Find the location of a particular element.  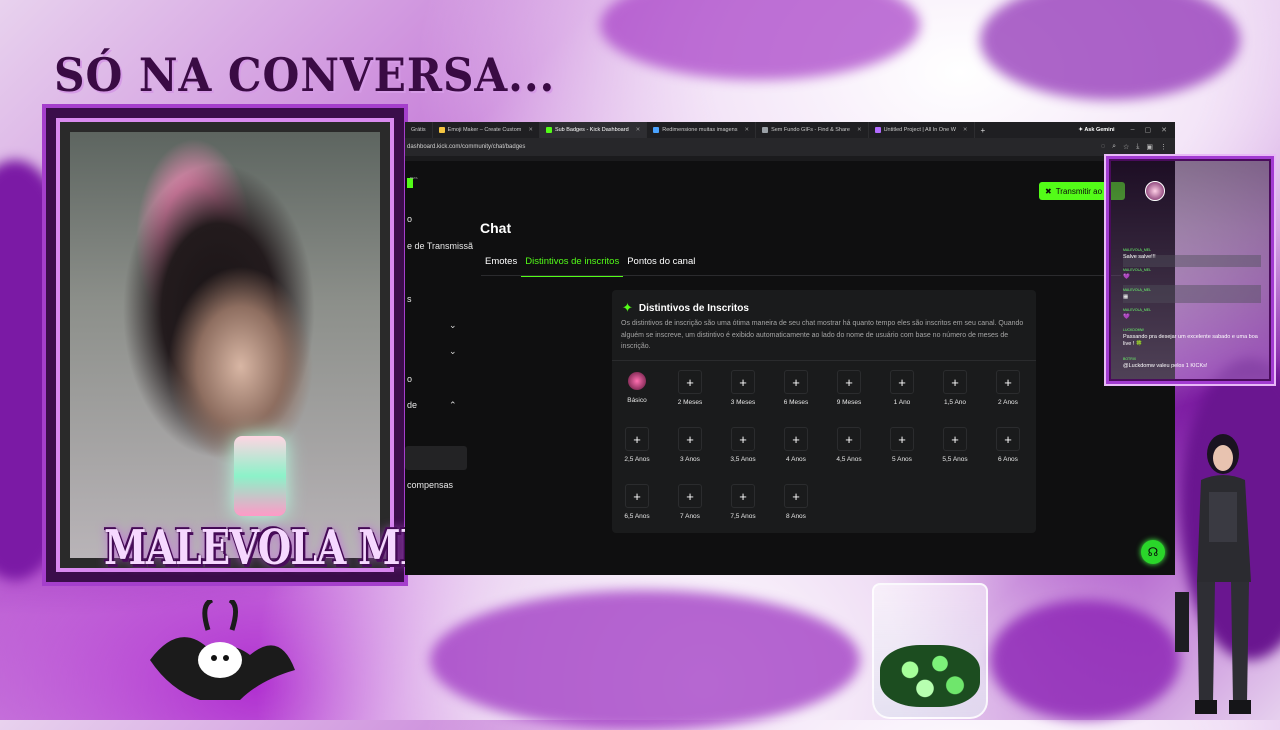

sidebar-item: e de Transmissã is located at coordinates (440, 246).